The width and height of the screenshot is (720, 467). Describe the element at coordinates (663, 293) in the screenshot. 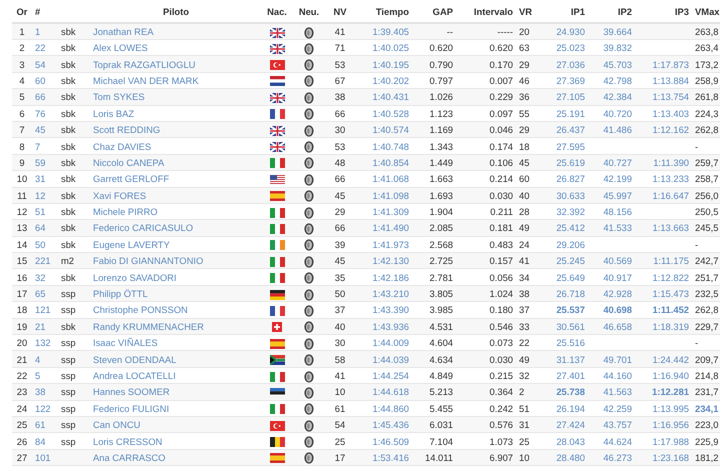

I see `time-link: 1:15.473` at that location.